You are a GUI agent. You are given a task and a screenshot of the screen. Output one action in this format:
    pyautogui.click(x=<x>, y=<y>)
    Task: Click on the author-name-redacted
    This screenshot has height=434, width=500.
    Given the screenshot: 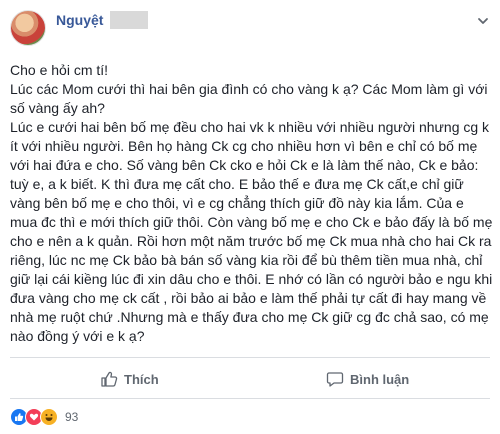 What is the action you would take?
    pyautogui.click(x=129, y=20)
    